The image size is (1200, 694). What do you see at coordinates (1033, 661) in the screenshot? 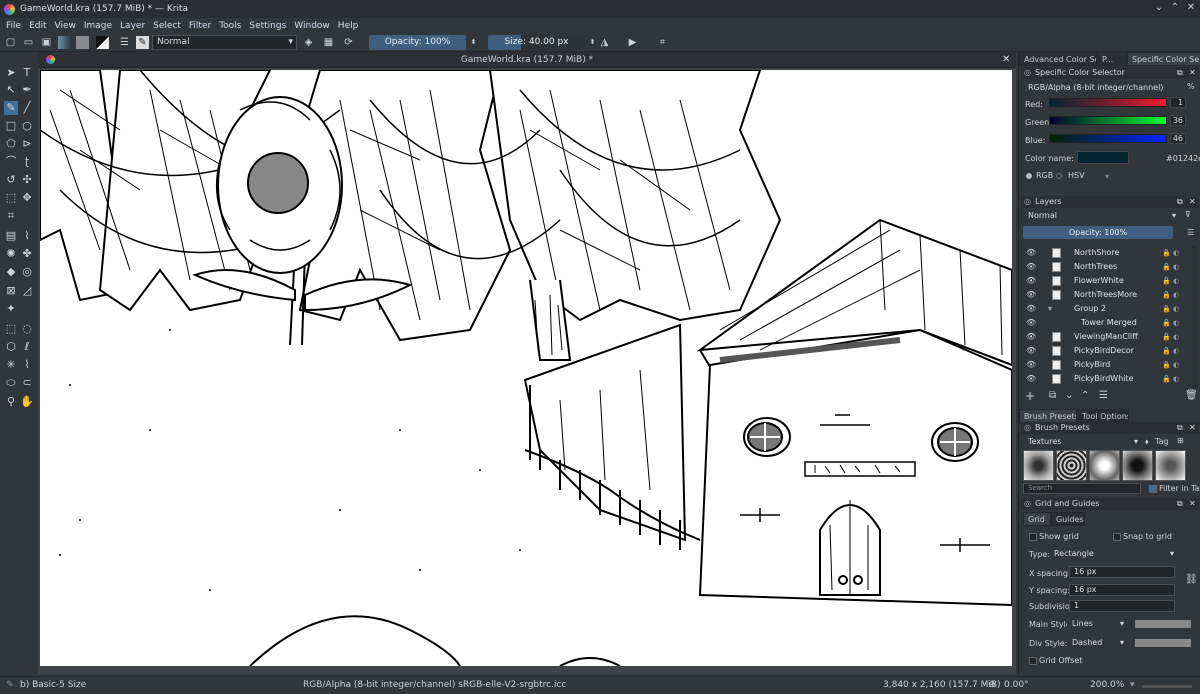
I see `grid-offset-checkbox` at bounding box center [1033, 661].